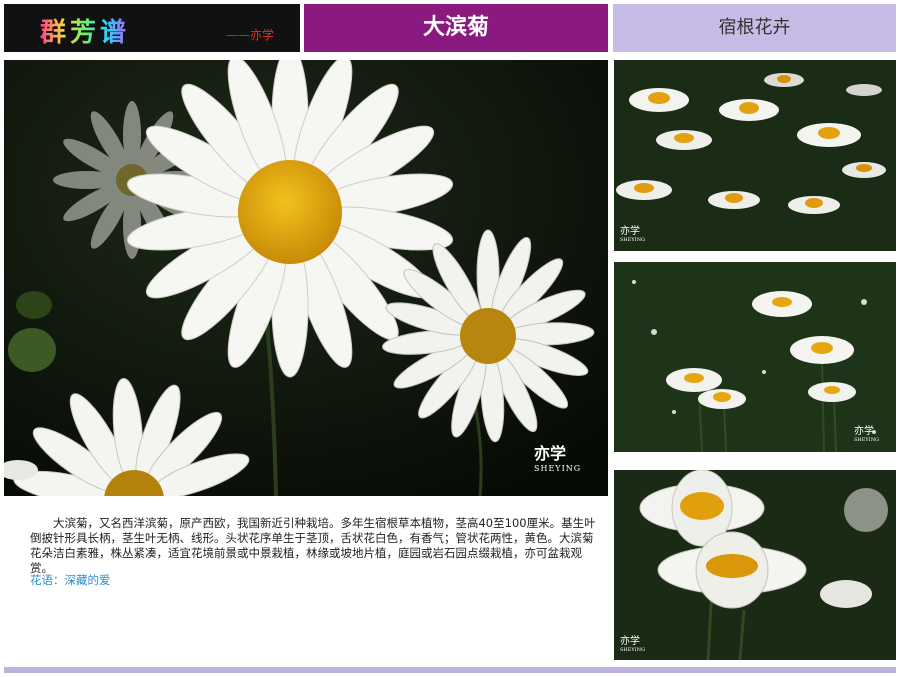 The height and width of the screenshot is (677, 900). Describe the element at coordinates (70, 580) in the screenshot. I see `flower-language: 花语：深藏的爱` at that location.